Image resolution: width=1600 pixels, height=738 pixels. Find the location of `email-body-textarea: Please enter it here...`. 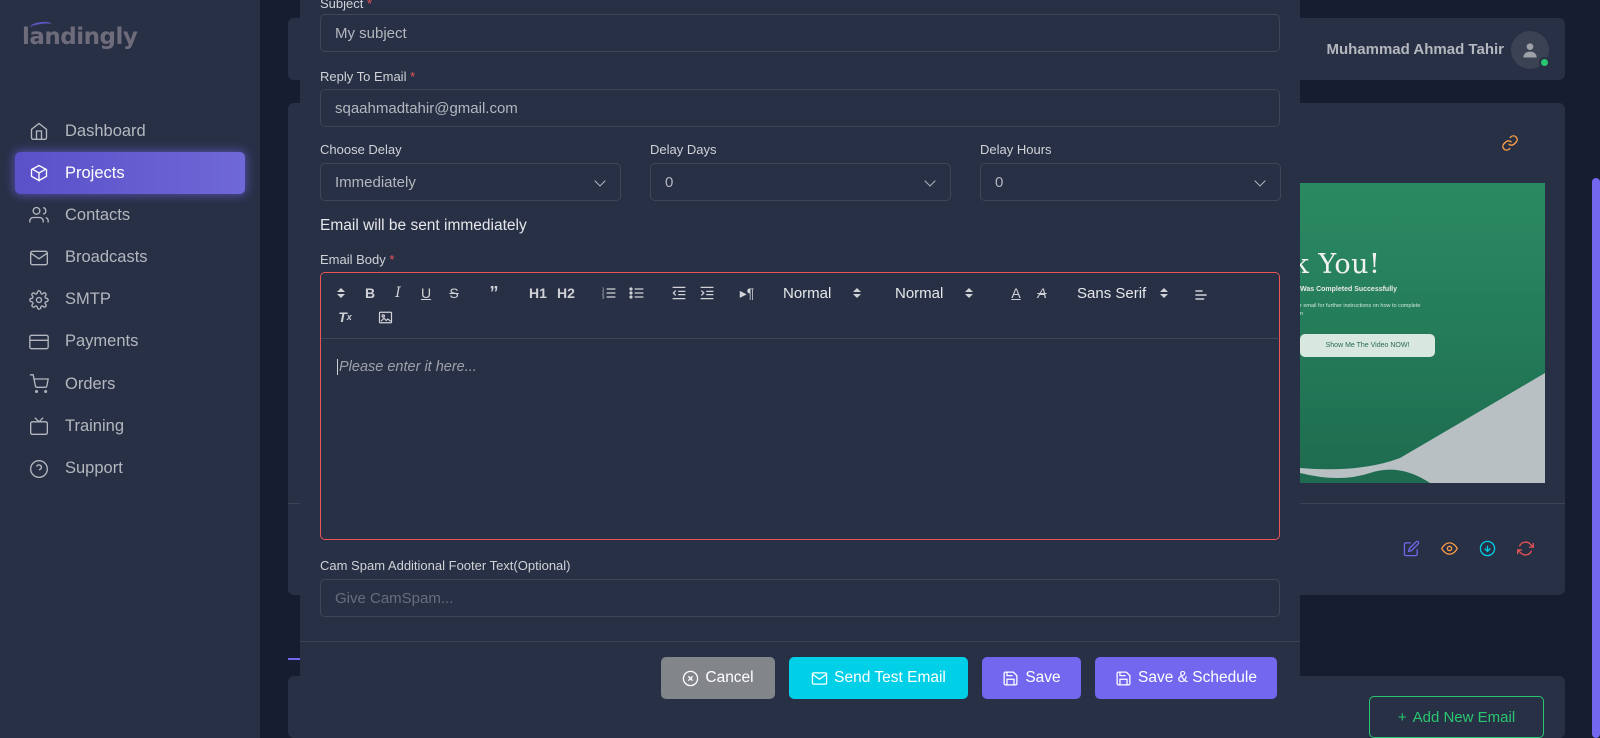

email-body-textarea: Please enter it here... is located at coordinates (407, 367).